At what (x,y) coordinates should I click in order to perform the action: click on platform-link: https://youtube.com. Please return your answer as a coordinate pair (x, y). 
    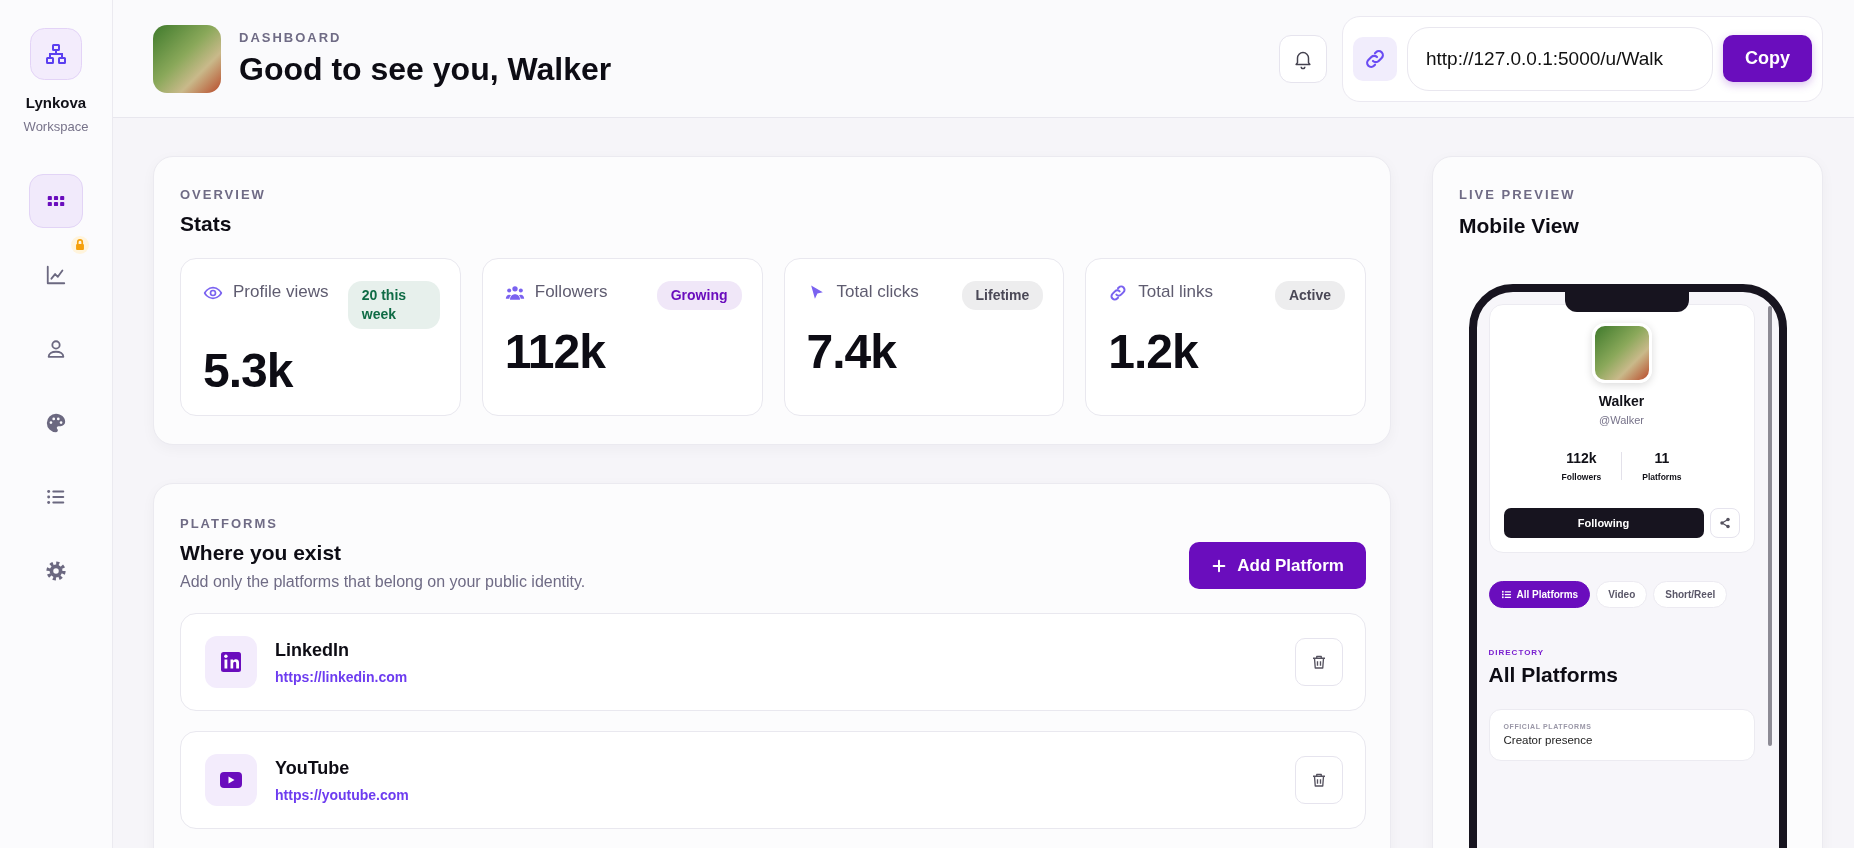
    Looking at the image, I should click on (342, 794).